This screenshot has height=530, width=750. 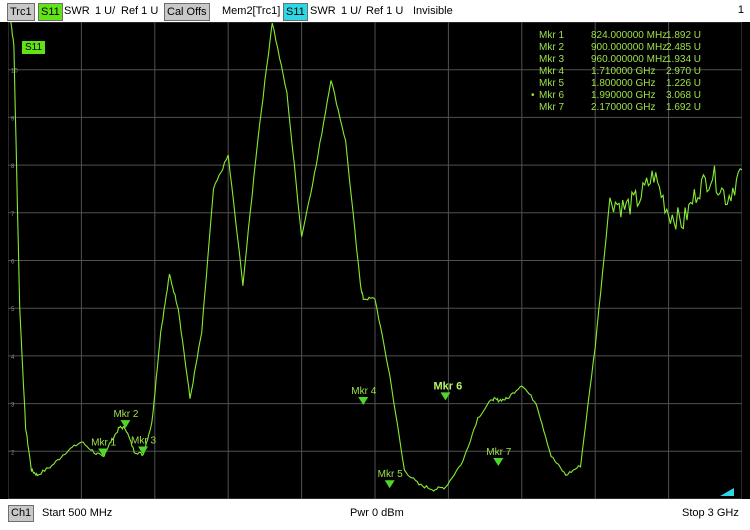 What do you see at coordinates (295, 12) in the screenshot?
I see `memory-param-s11: S11` at bounding box center [295, 12].